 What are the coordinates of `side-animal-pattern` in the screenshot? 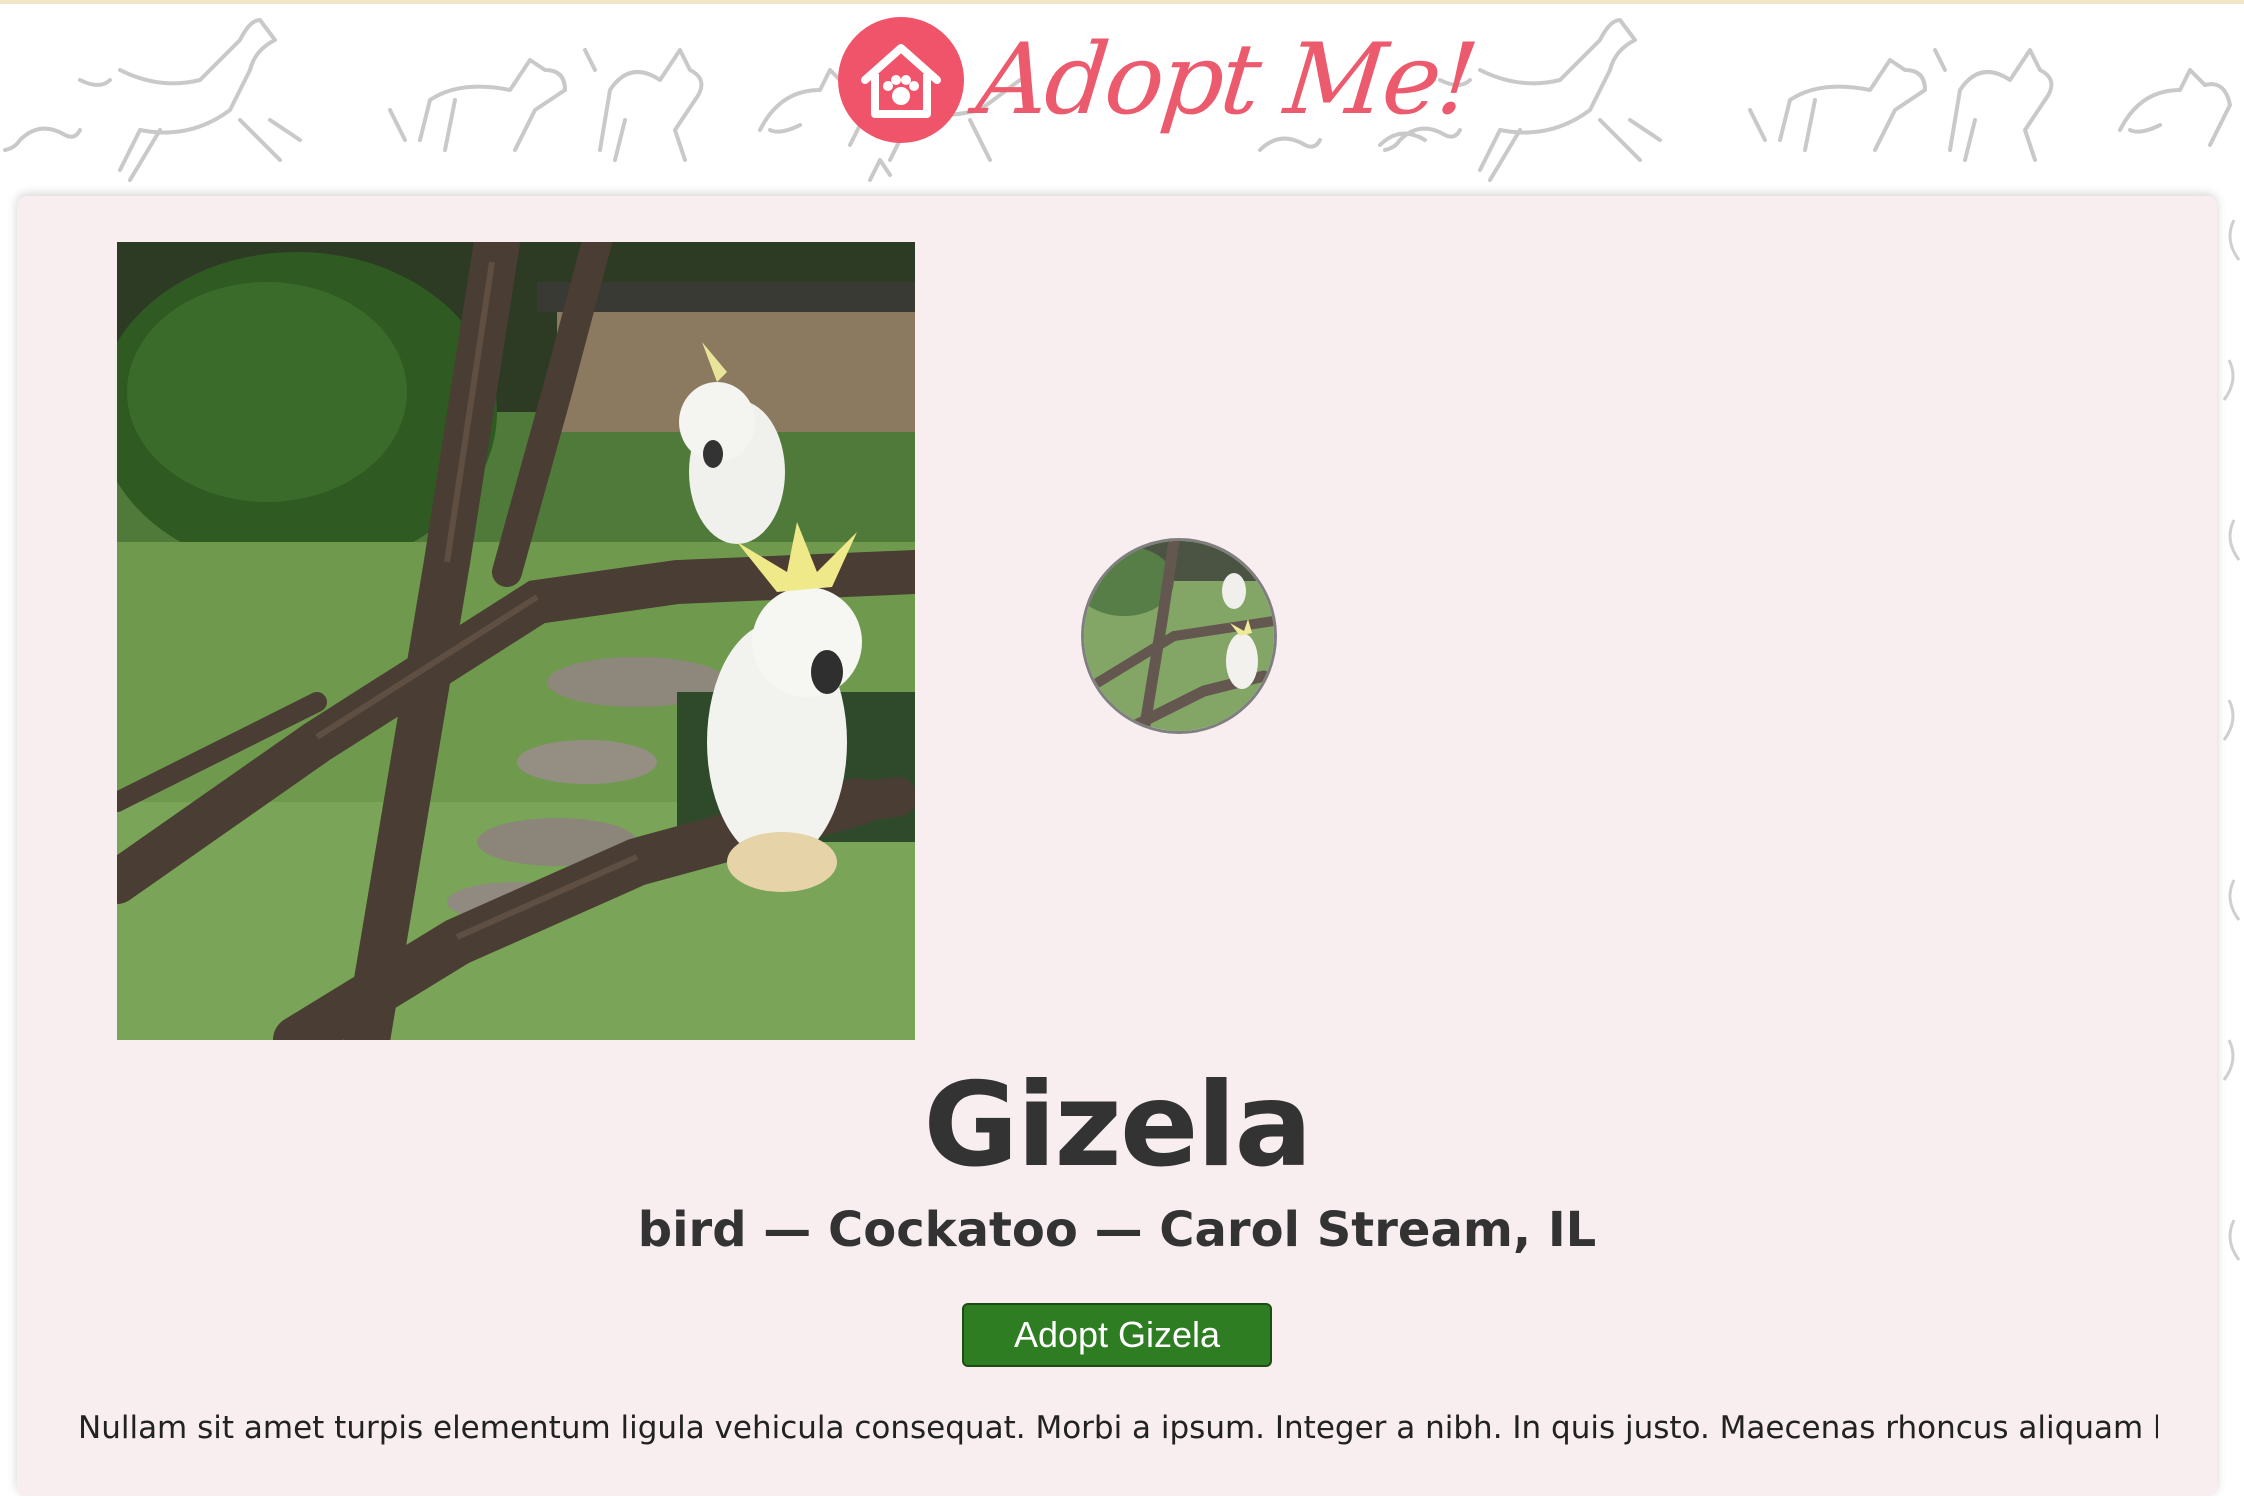 It's located at (2231, 740).